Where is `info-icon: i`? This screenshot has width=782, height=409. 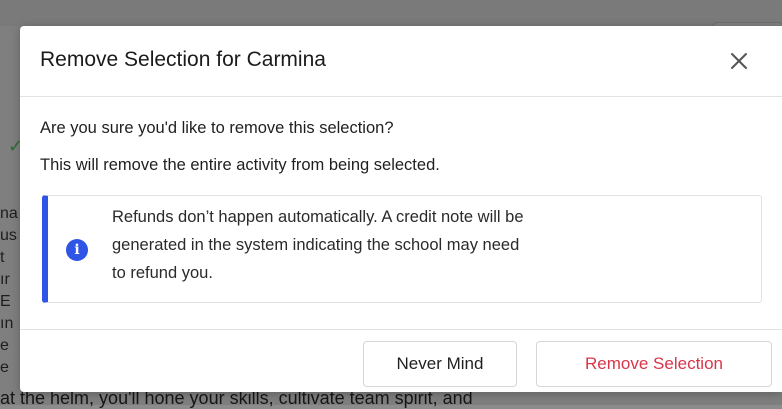 info-icon: i is located at coordinates (77, 250).